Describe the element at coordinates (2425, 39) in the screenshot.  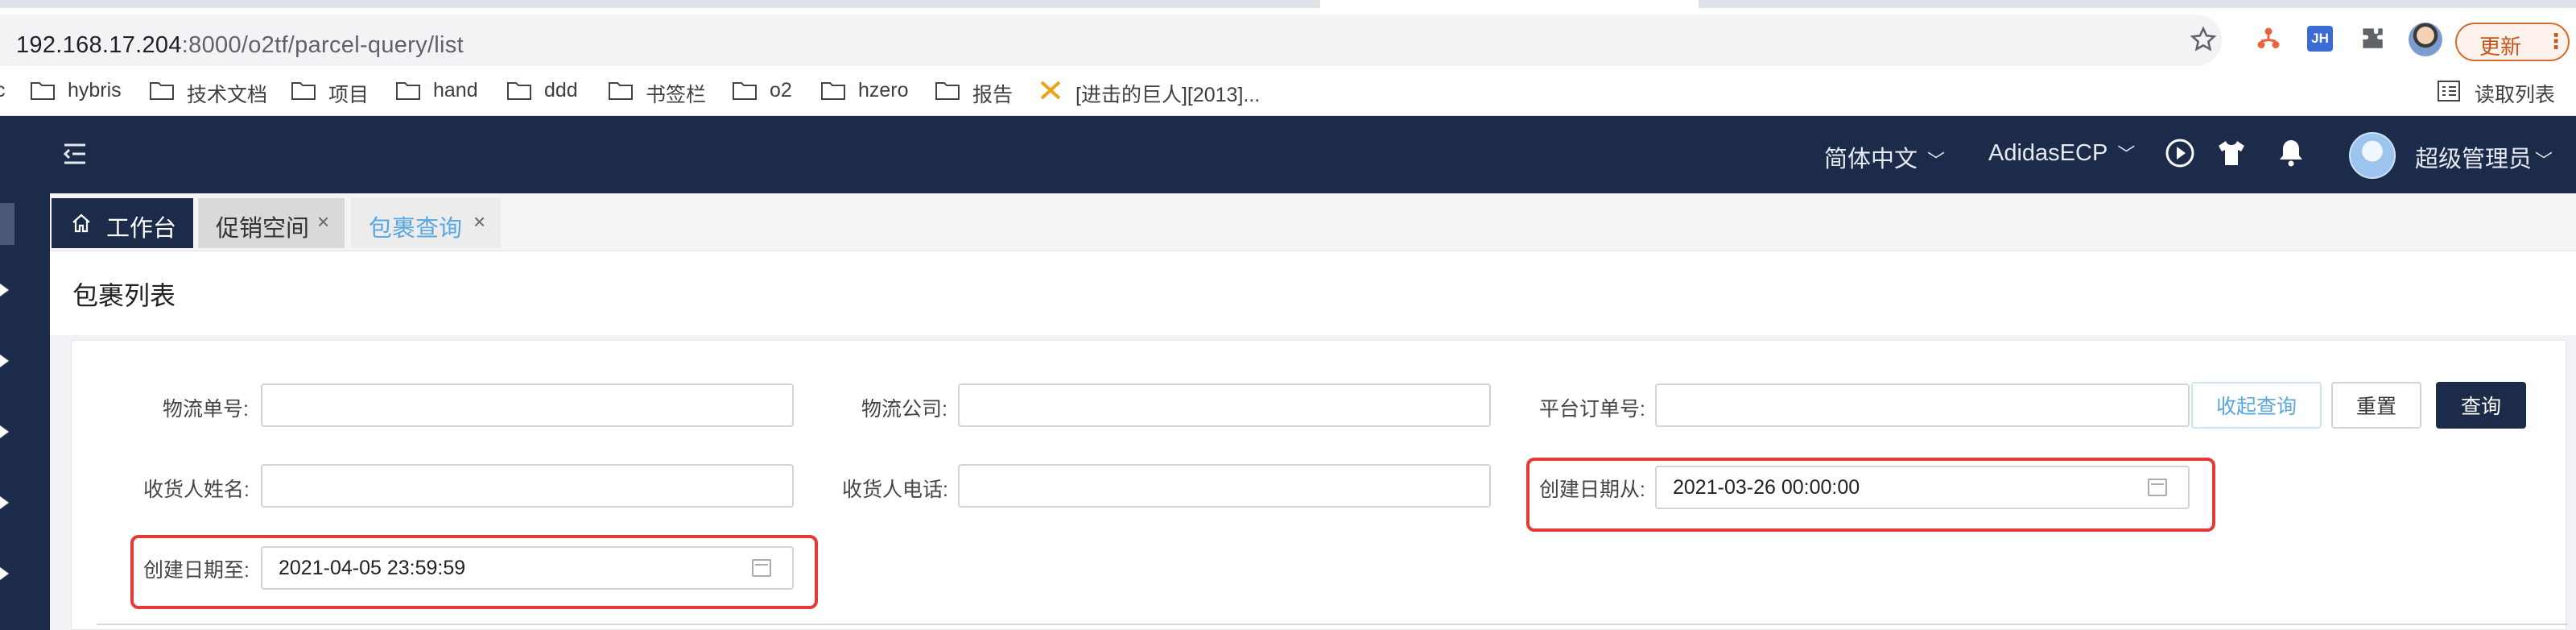
I see `profile-avatar-icon` at that location.